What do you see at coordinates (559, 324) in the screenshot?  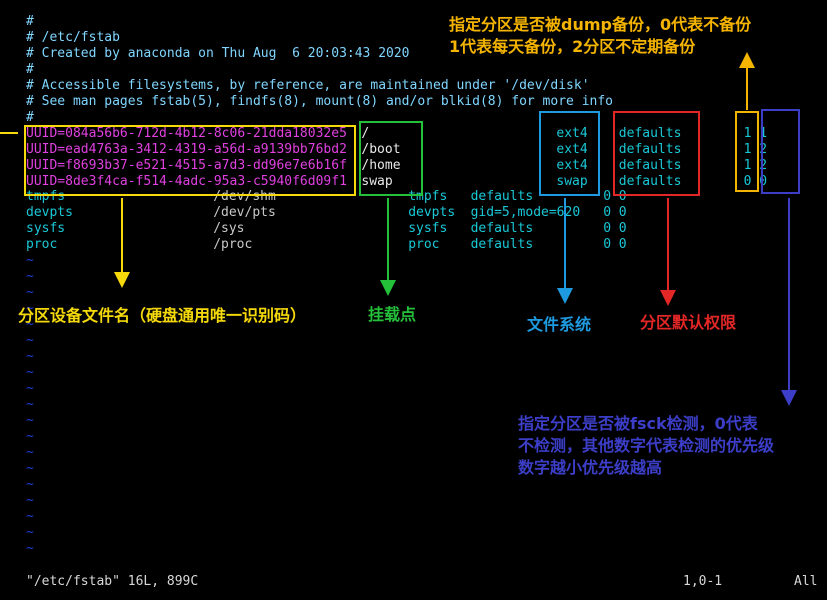 I see `filesystem-annotation: 文件系统` at bounding box center [559, 324].